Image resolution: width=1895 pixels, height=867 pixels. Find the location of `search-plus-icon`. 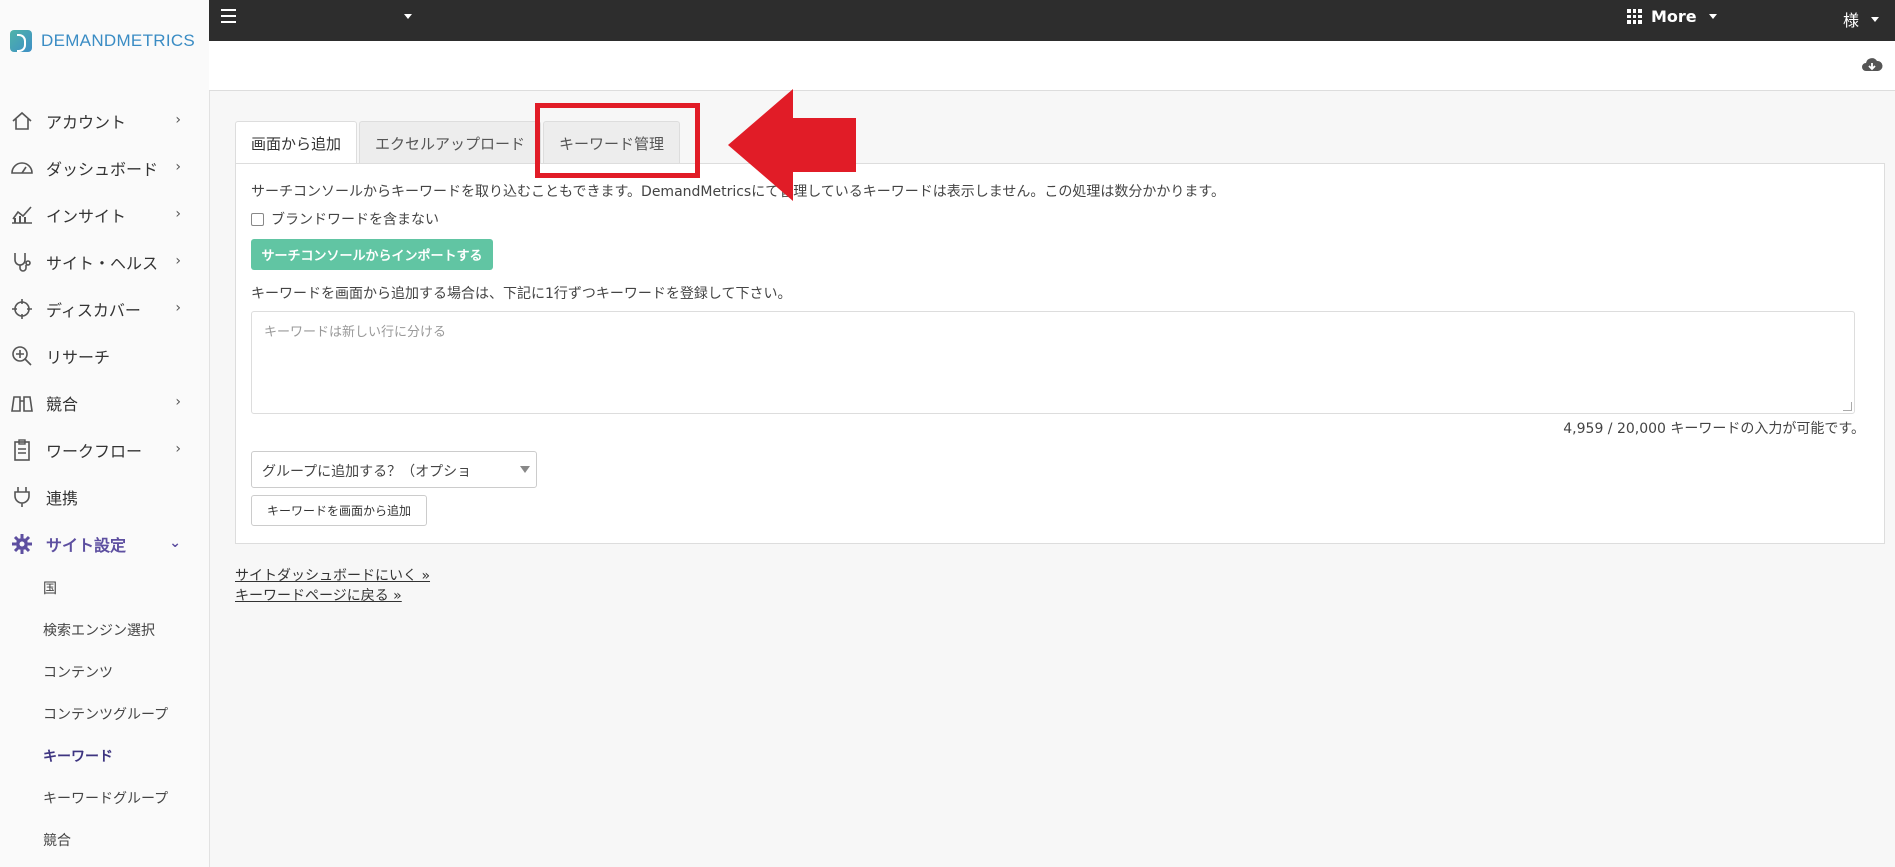

search-plus-icon is located at coordinates (22, 356).